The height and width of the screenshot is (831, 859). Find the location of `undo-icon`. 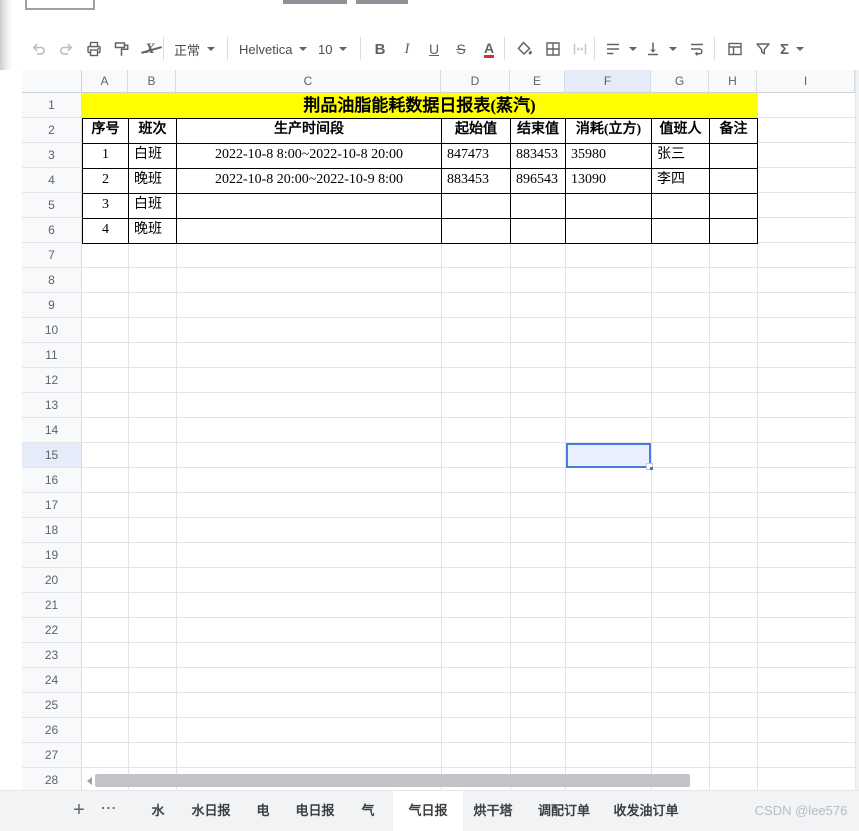

undo-icon is located at coordinates (39, 49).